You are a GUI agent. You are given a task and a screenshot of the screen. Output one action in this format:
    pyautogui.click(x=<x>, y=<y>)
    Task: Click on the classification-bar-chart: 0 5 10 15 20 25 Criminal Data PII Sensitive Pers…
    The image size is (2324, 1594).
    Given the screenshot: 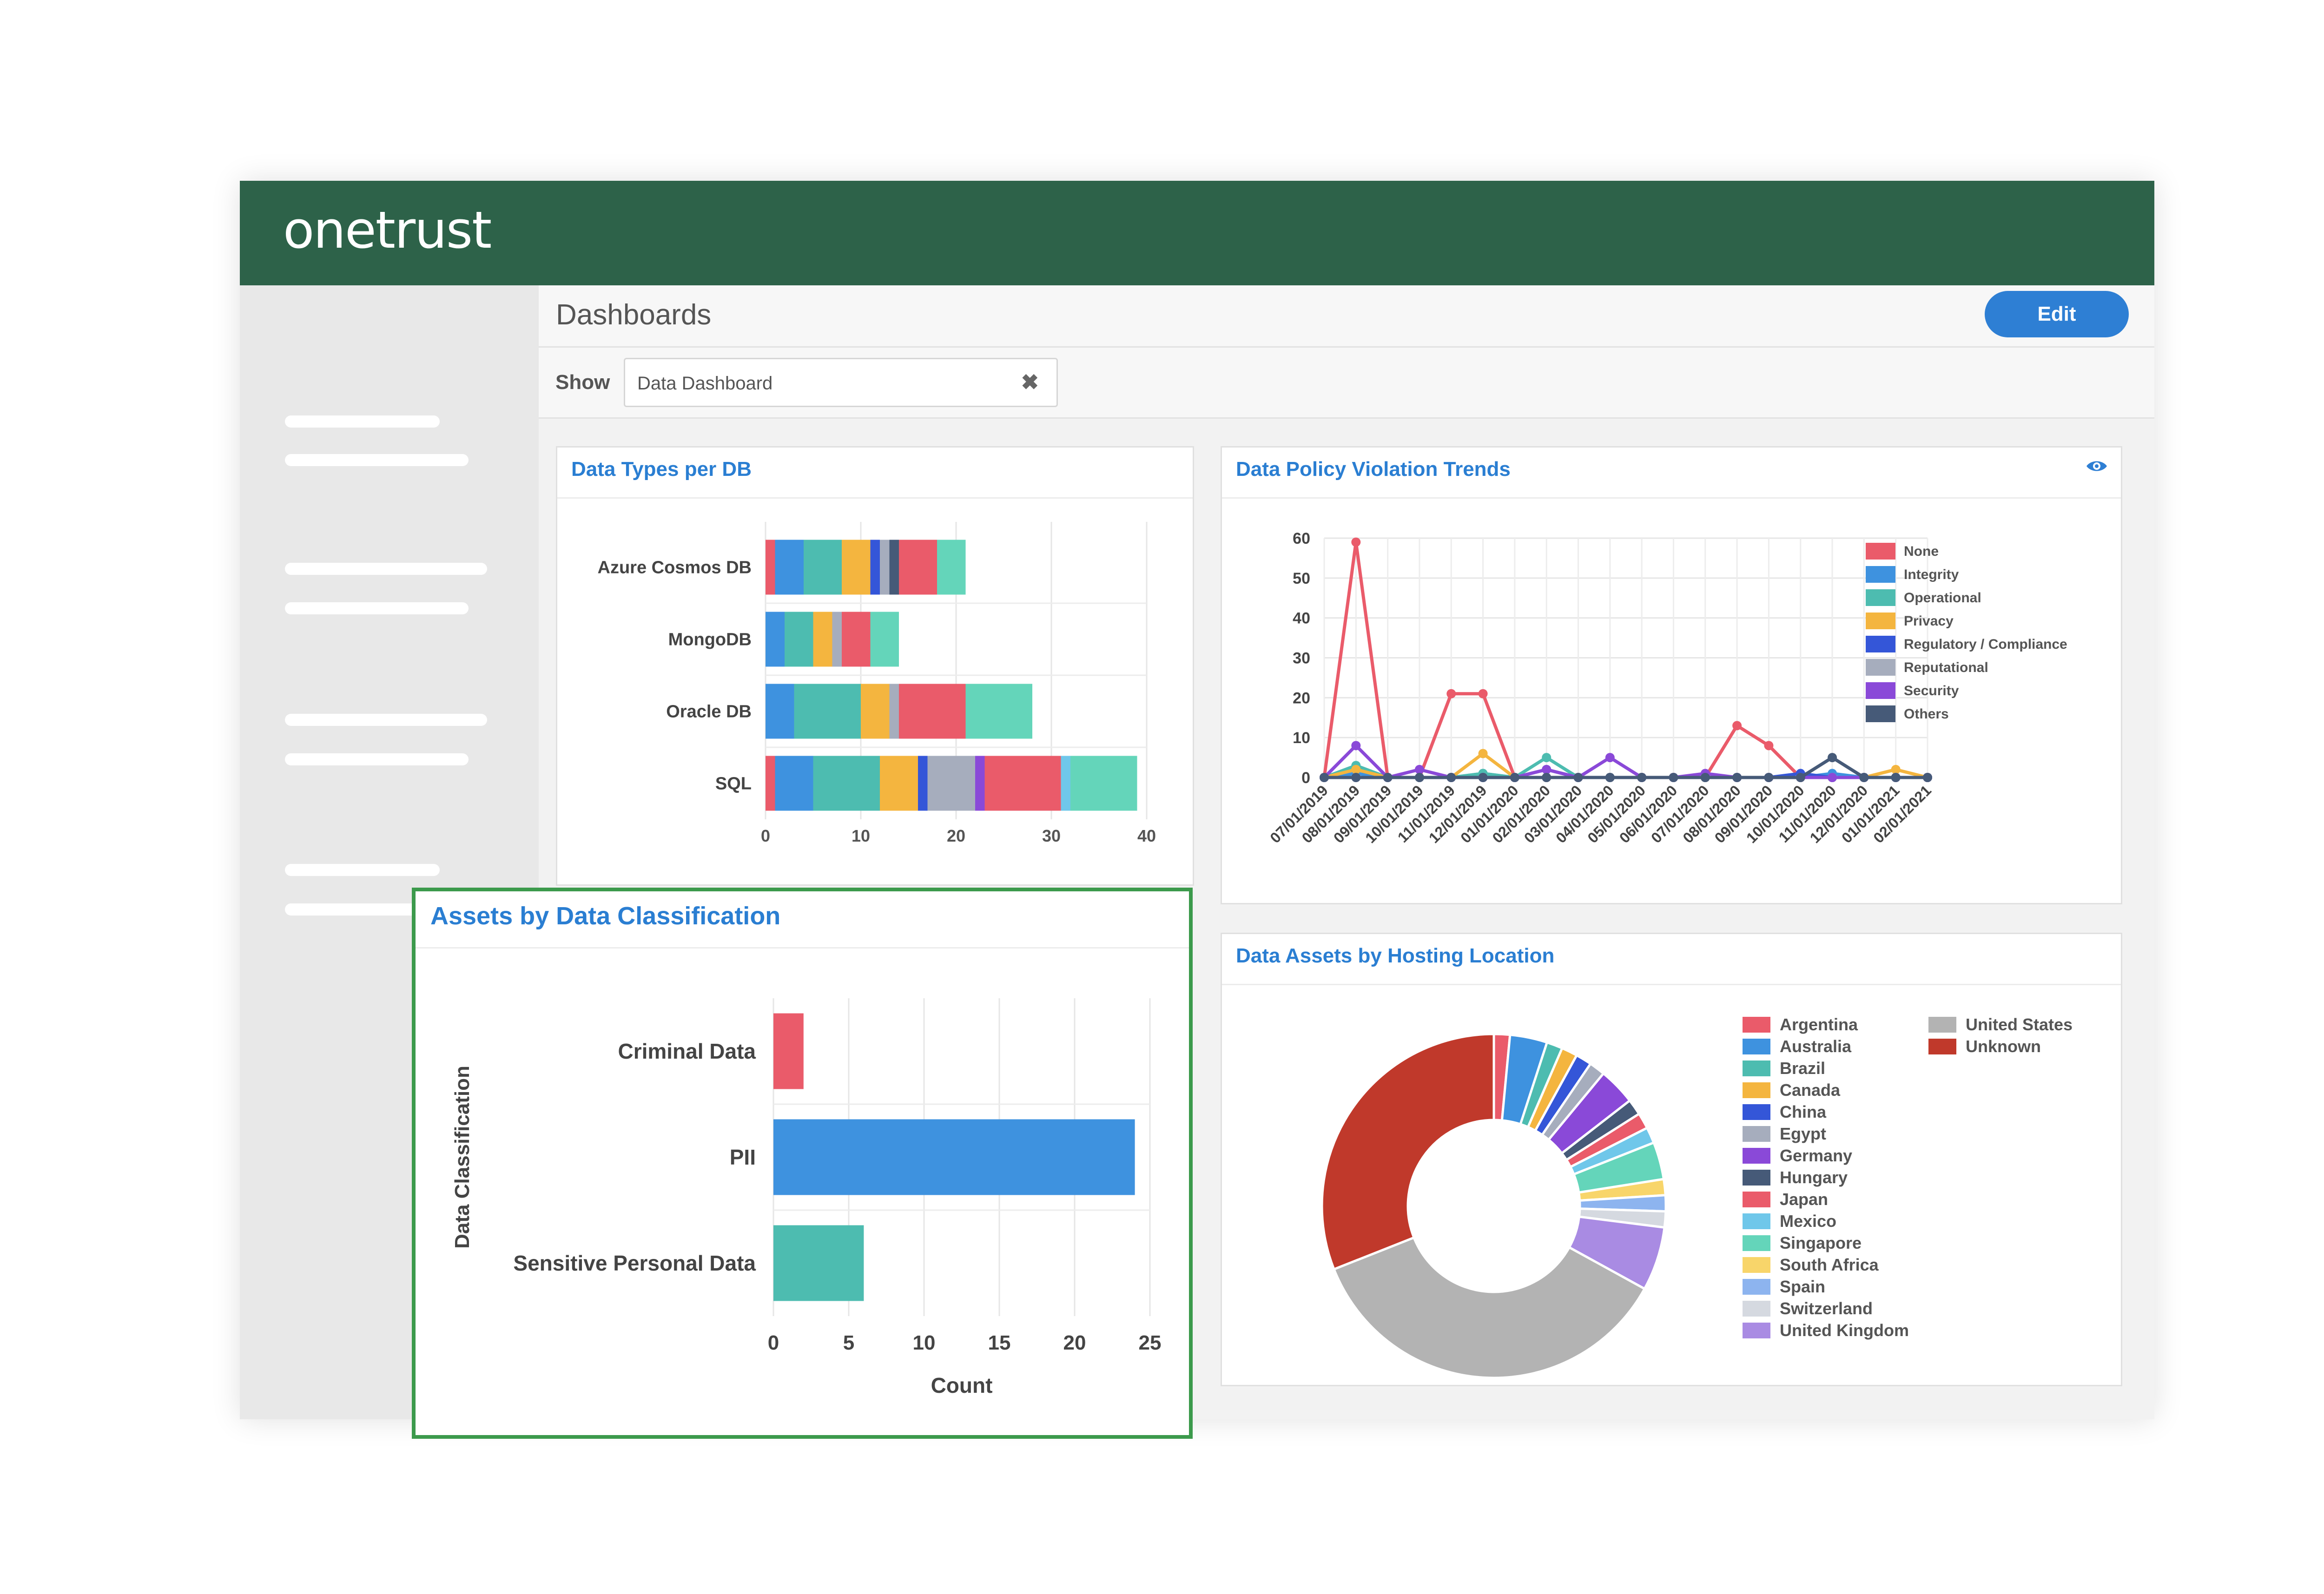 What is the action you would take?
    pyautogui.click(x=806, y=1197)
    